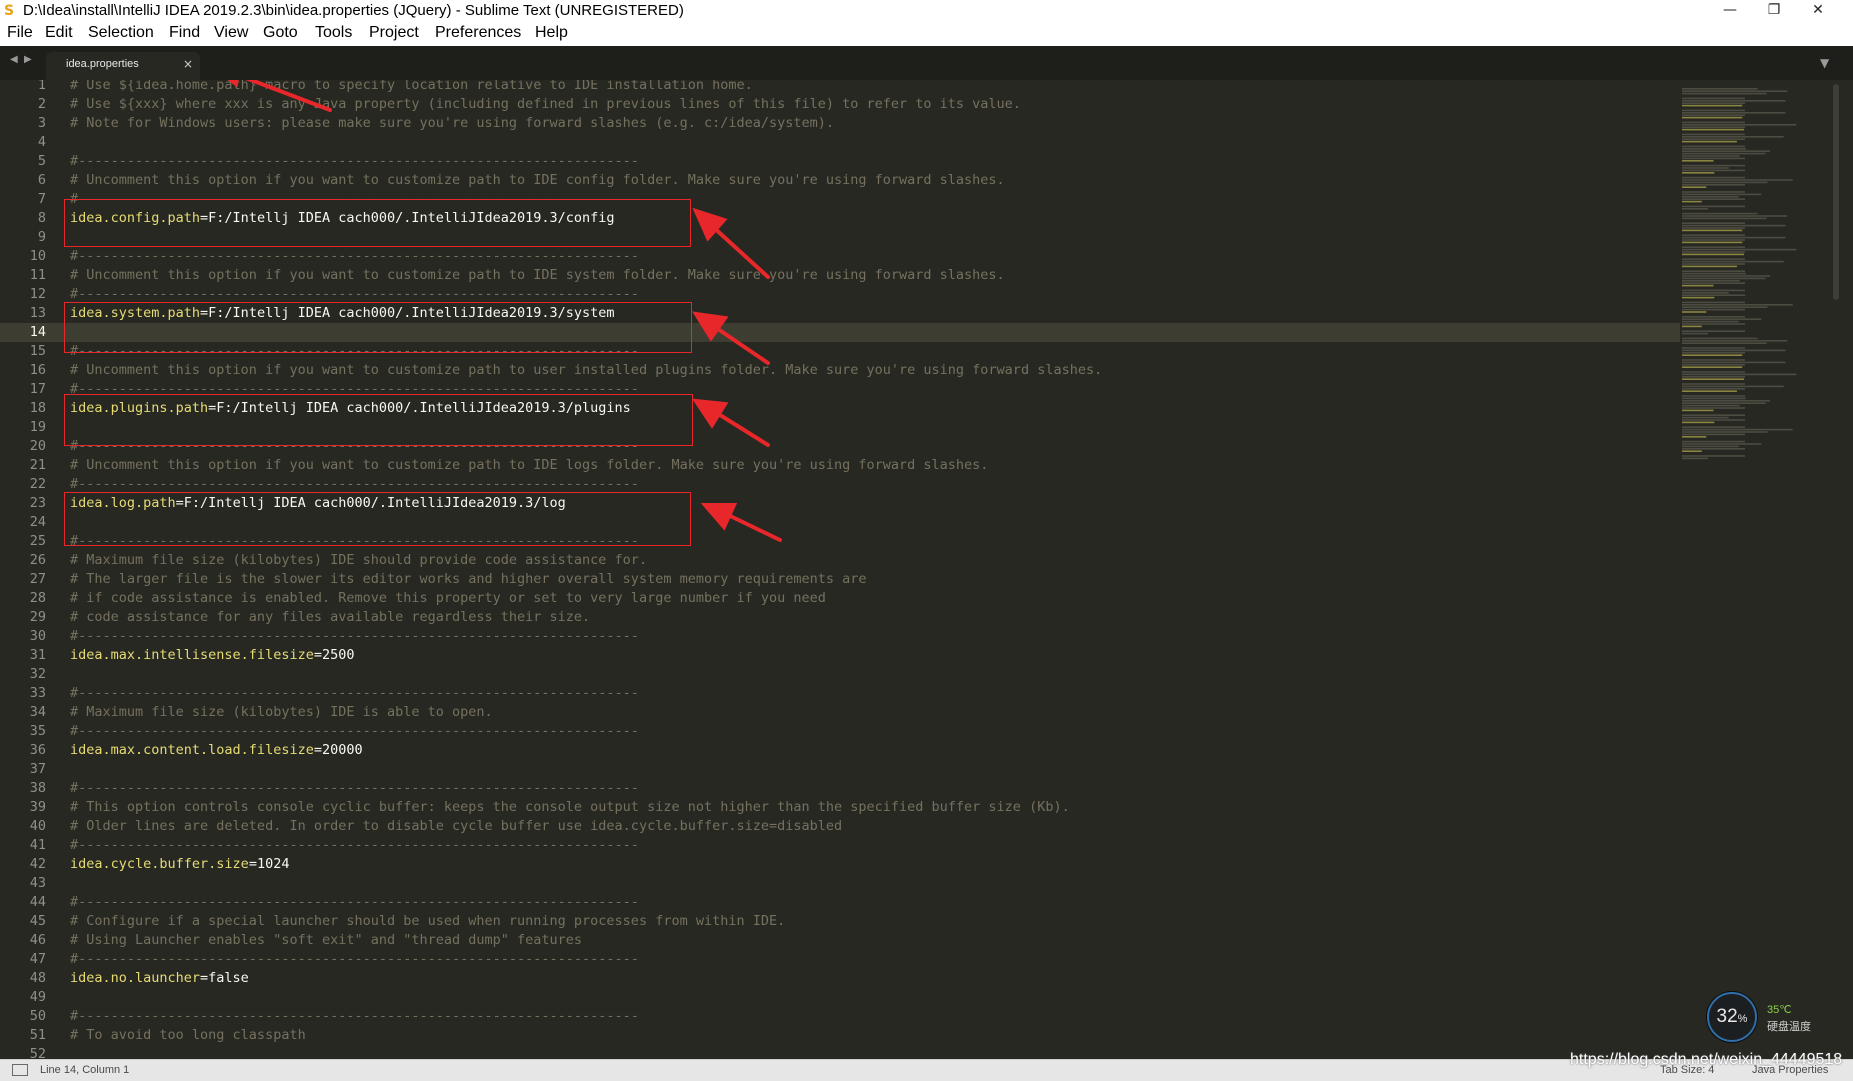 The width and height of the screenshot is (1853, 1081). I want to click on menu-edit: Edit, so click(59, 33).